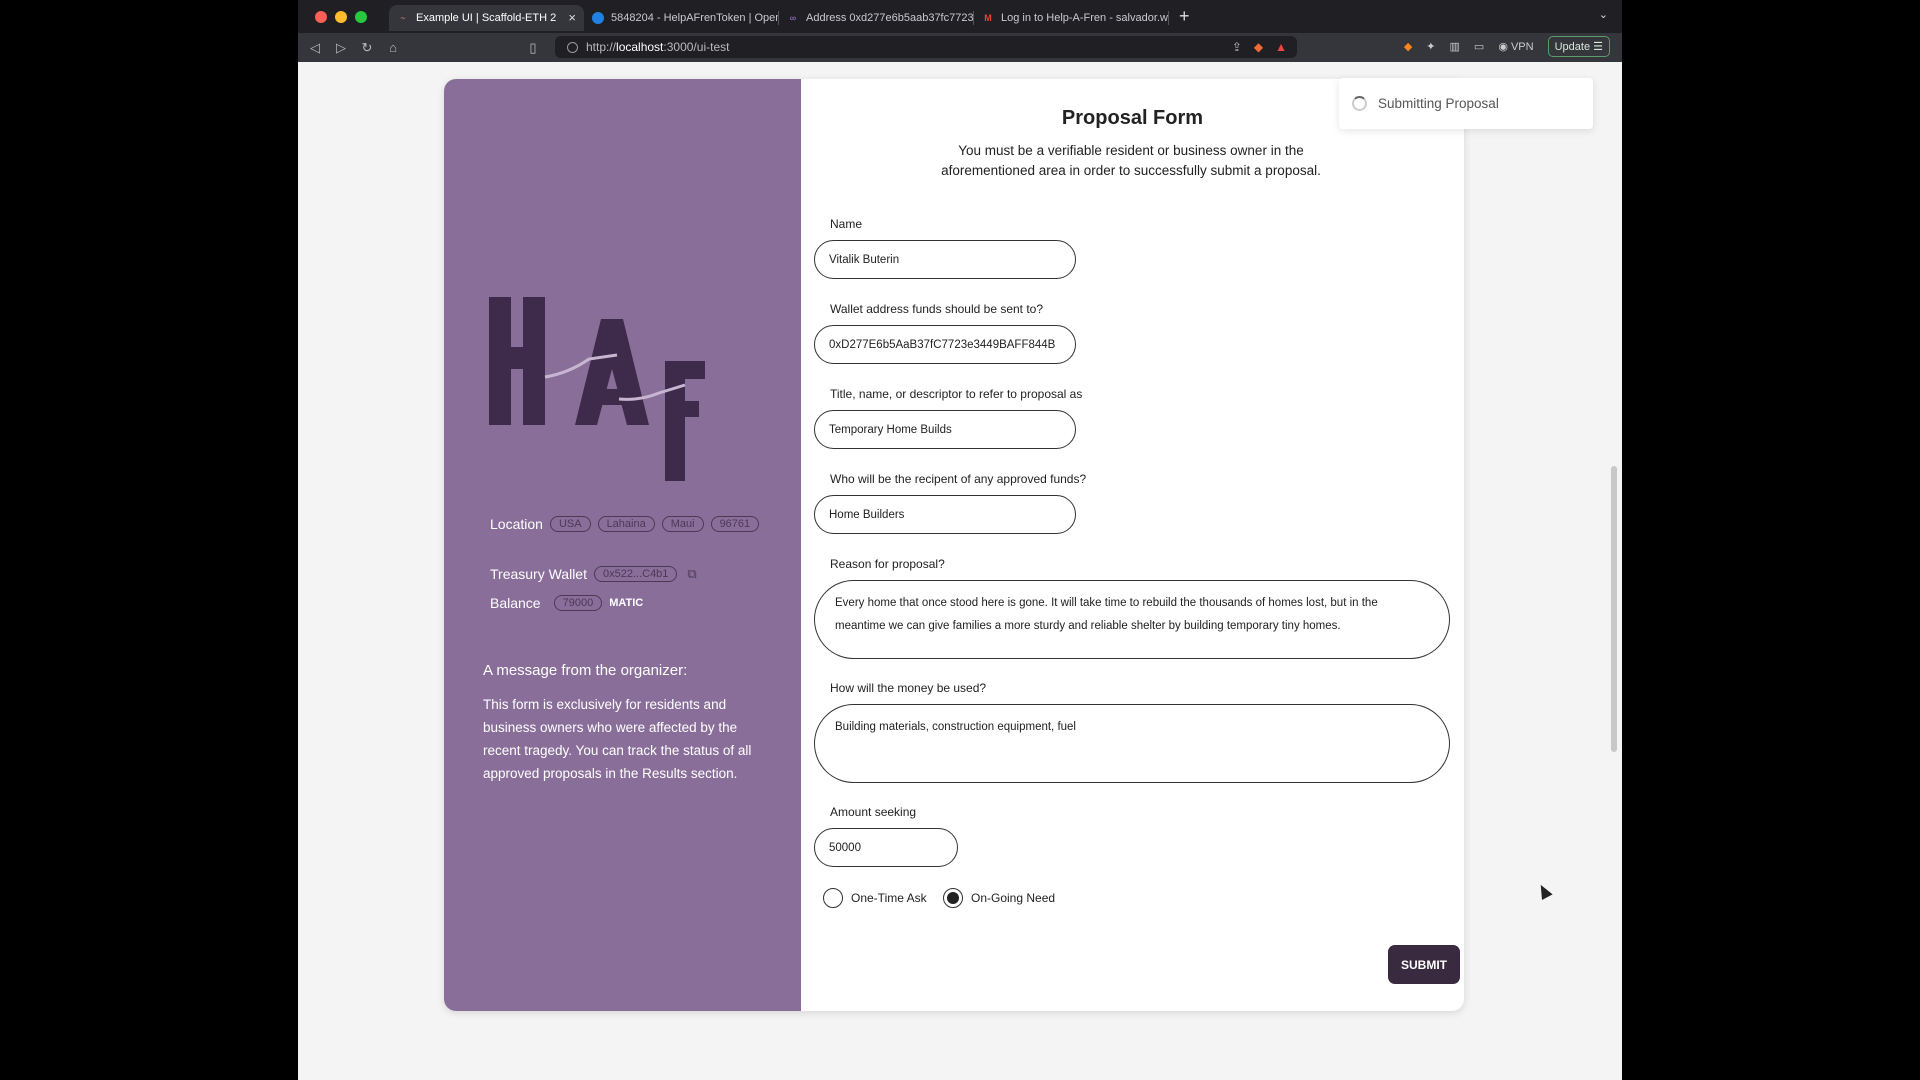 The height and width of the screenshot is (1080, 1920). What do you see at coordinates (578, 603) in the screenshot?
I see `balance-value: 79000` at bounding box center [578, 603].